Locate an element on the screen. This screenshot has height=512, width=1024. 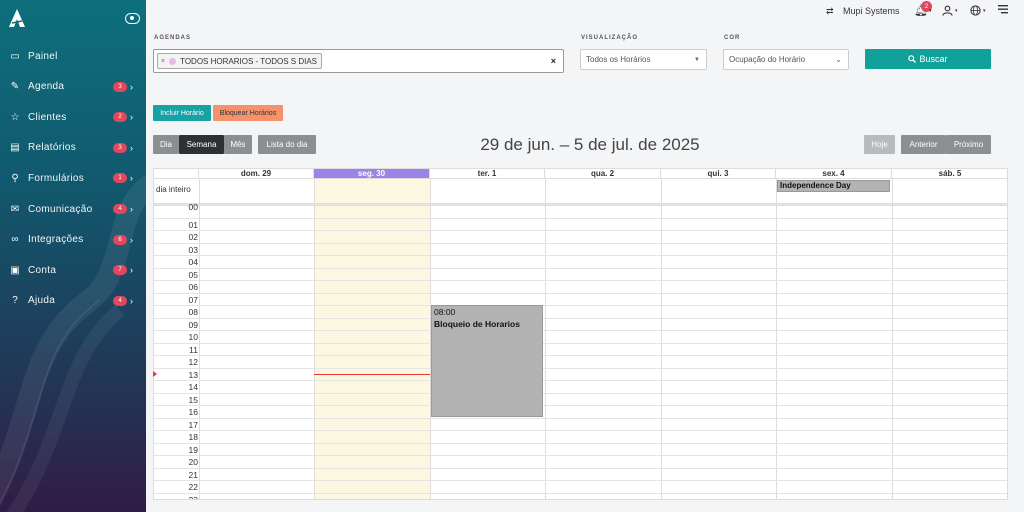
hour-label: 18 is located at coordinates (193, 437).